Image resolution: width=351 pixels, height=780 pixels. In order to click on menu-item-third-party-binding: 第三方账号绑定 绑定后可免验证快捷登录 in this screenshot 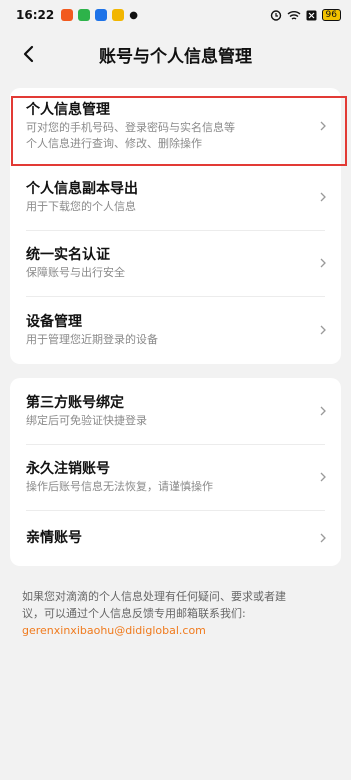, I will do `click(175, 411)`.